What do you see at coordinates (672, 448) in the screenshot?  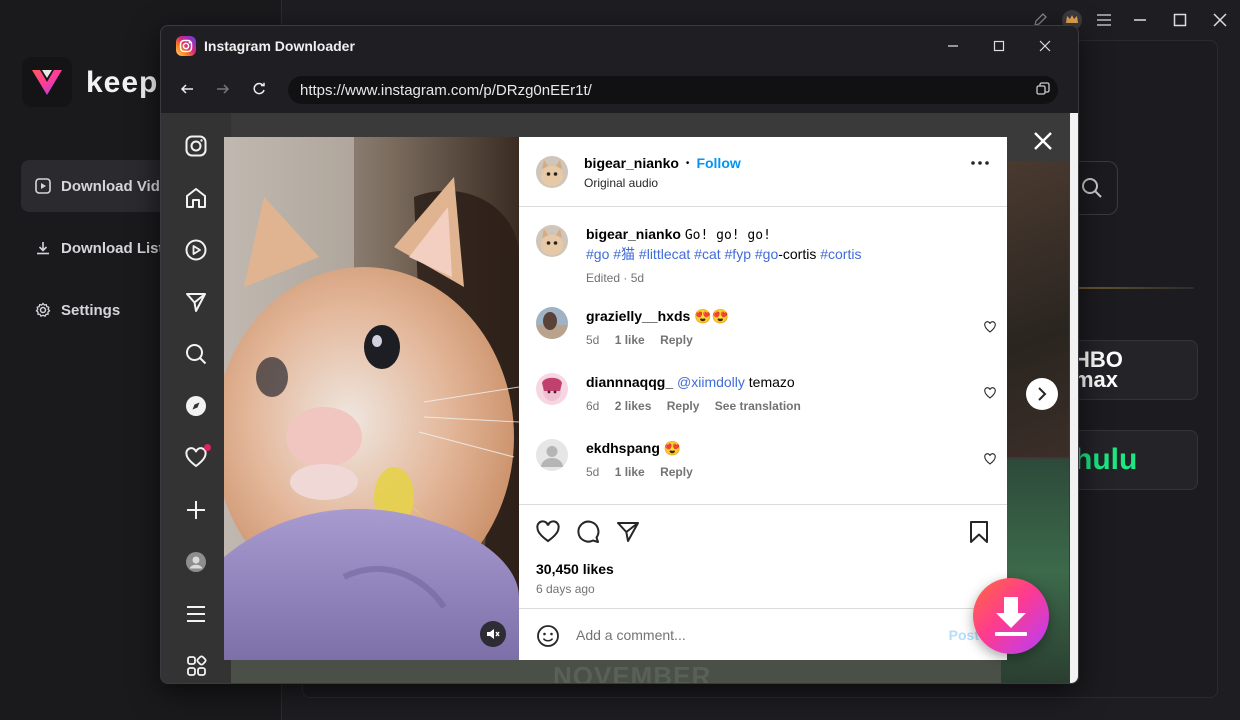 I see `comment-text: 😍` at bounding box center [672, 448].